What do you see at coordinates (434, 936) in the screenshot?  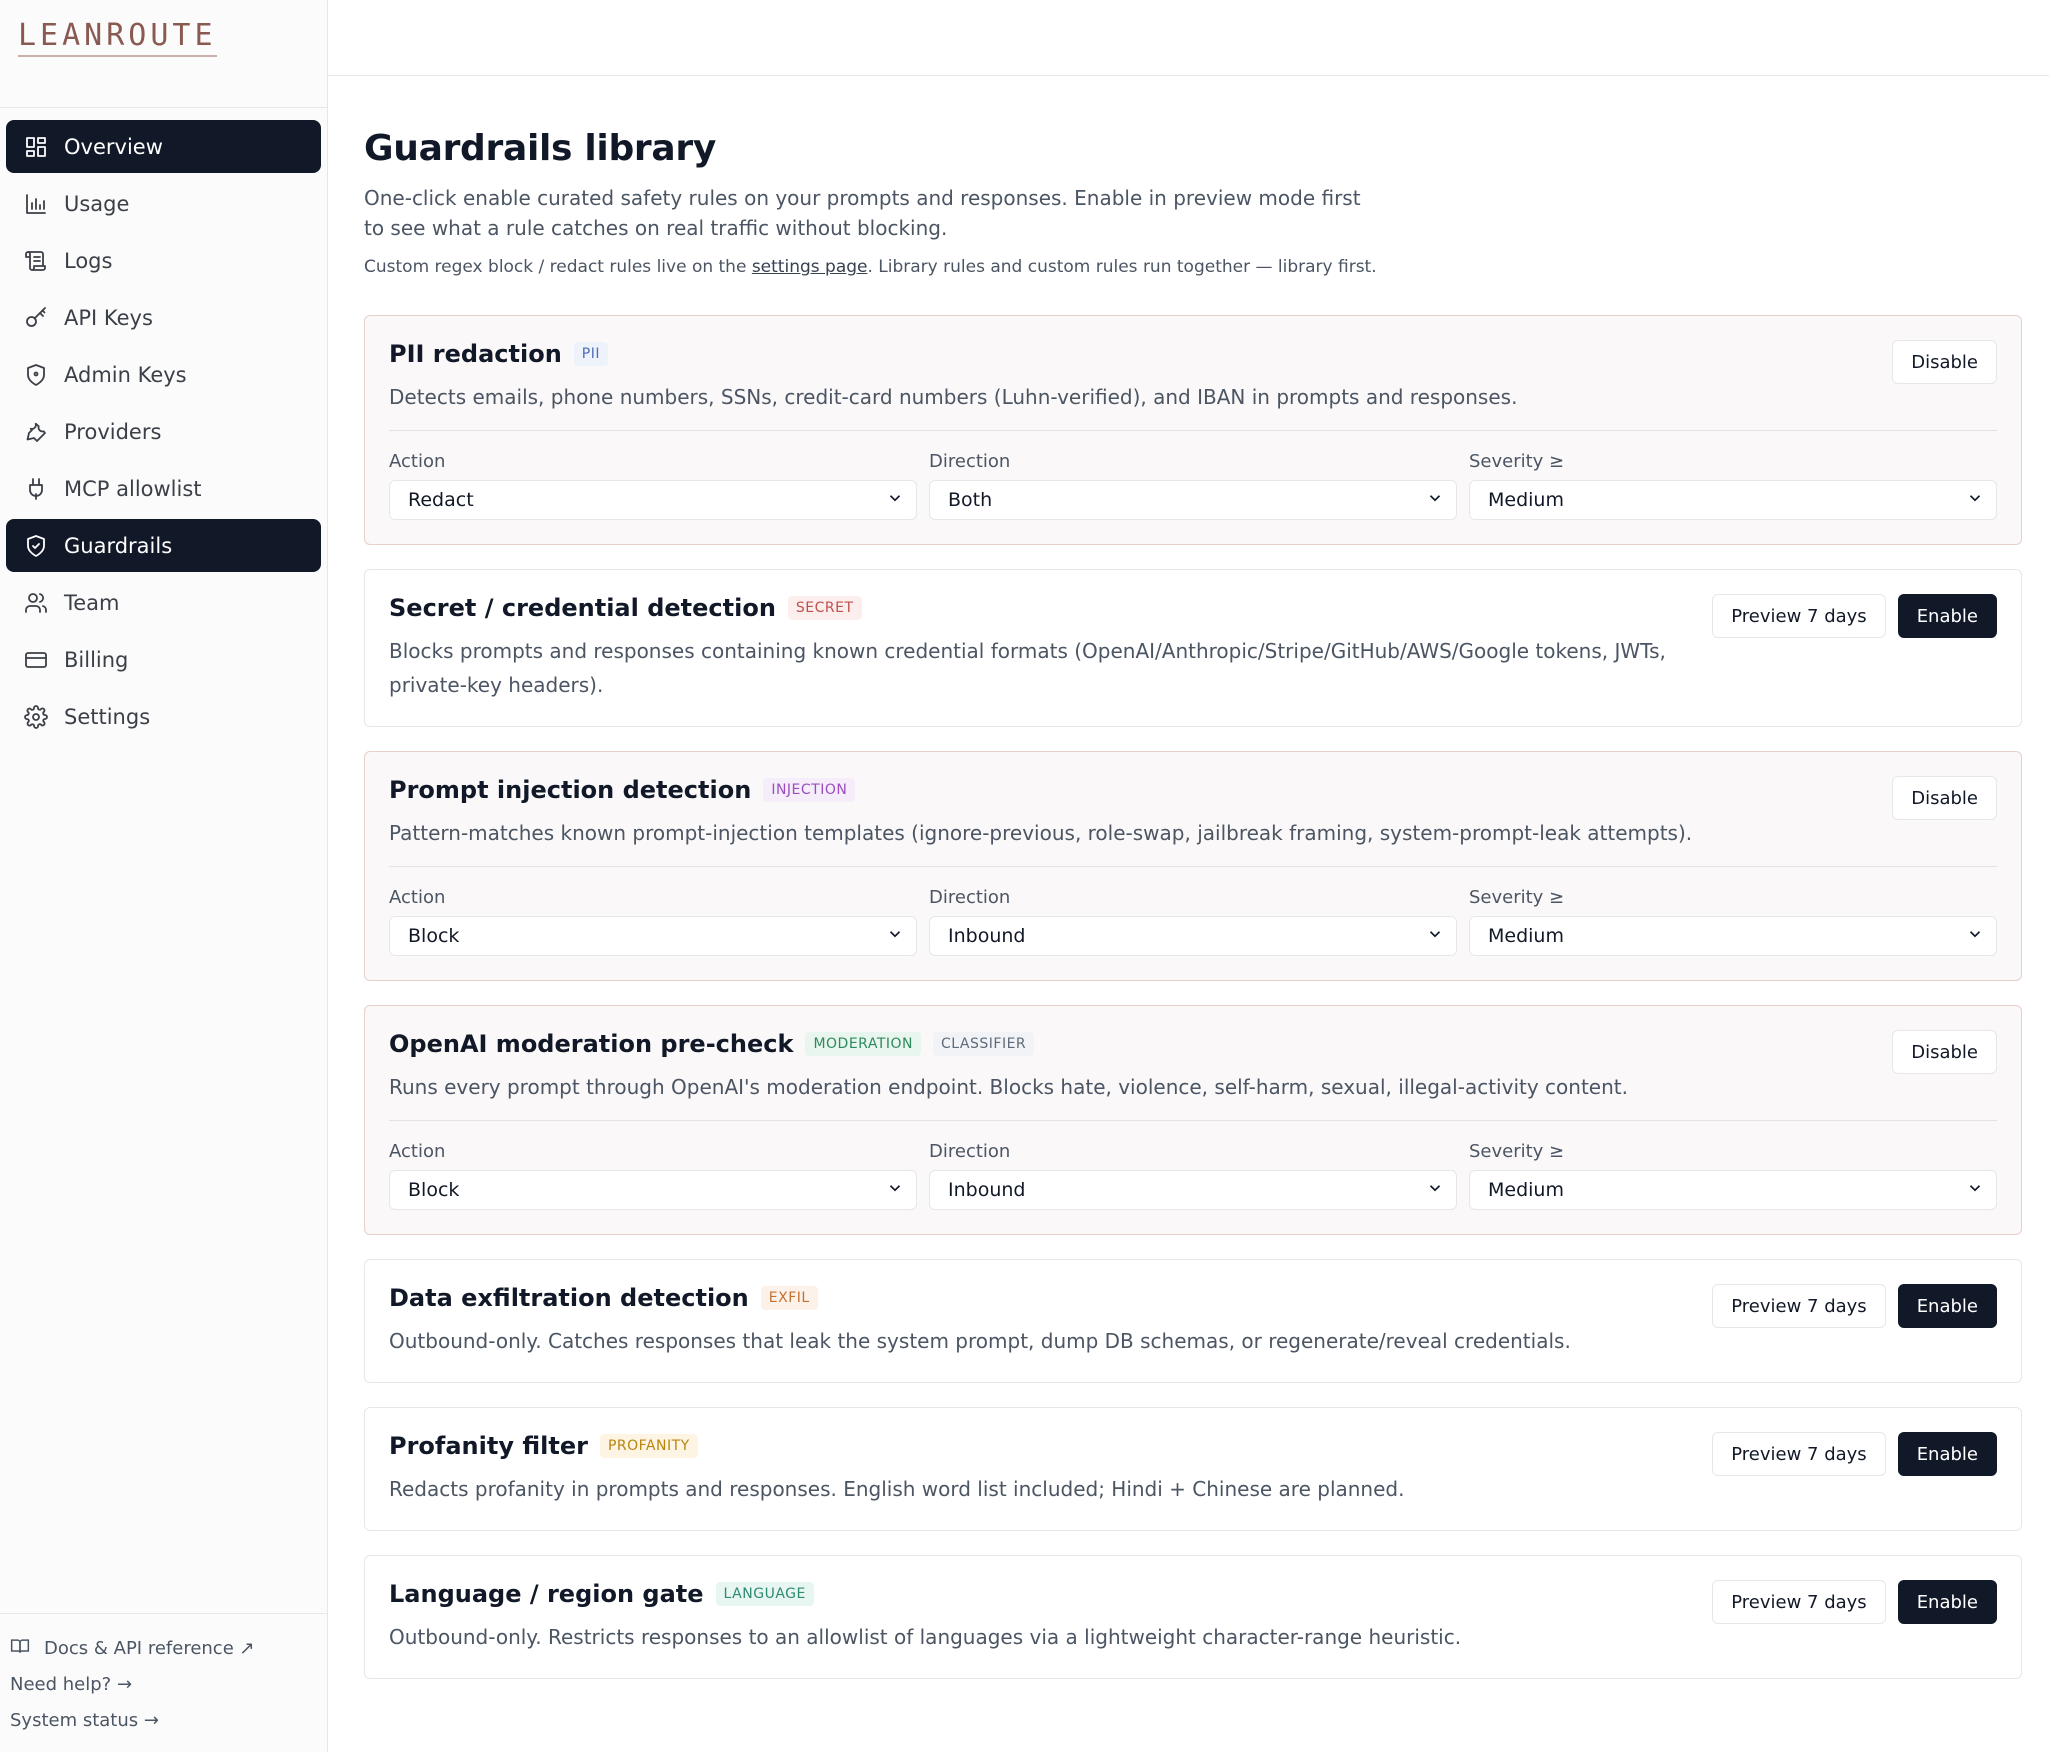 I see `action-select-value: Block` at bounding box center [434, 936].